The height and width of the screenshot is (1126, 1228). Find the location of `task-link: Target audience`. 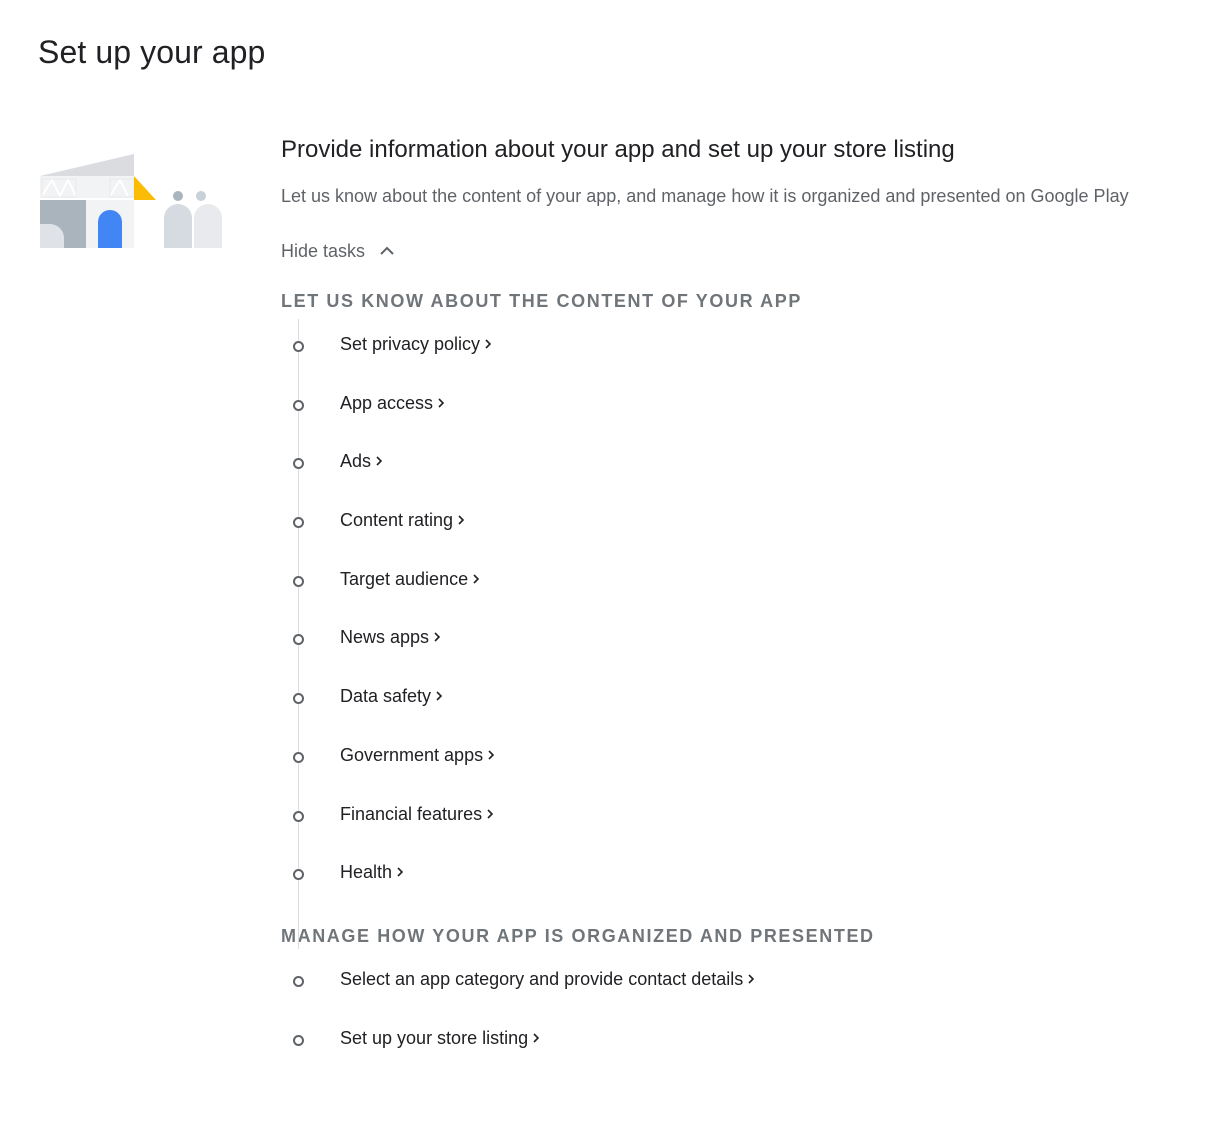

task-link: Target audience is located at coordinates (410, 579).